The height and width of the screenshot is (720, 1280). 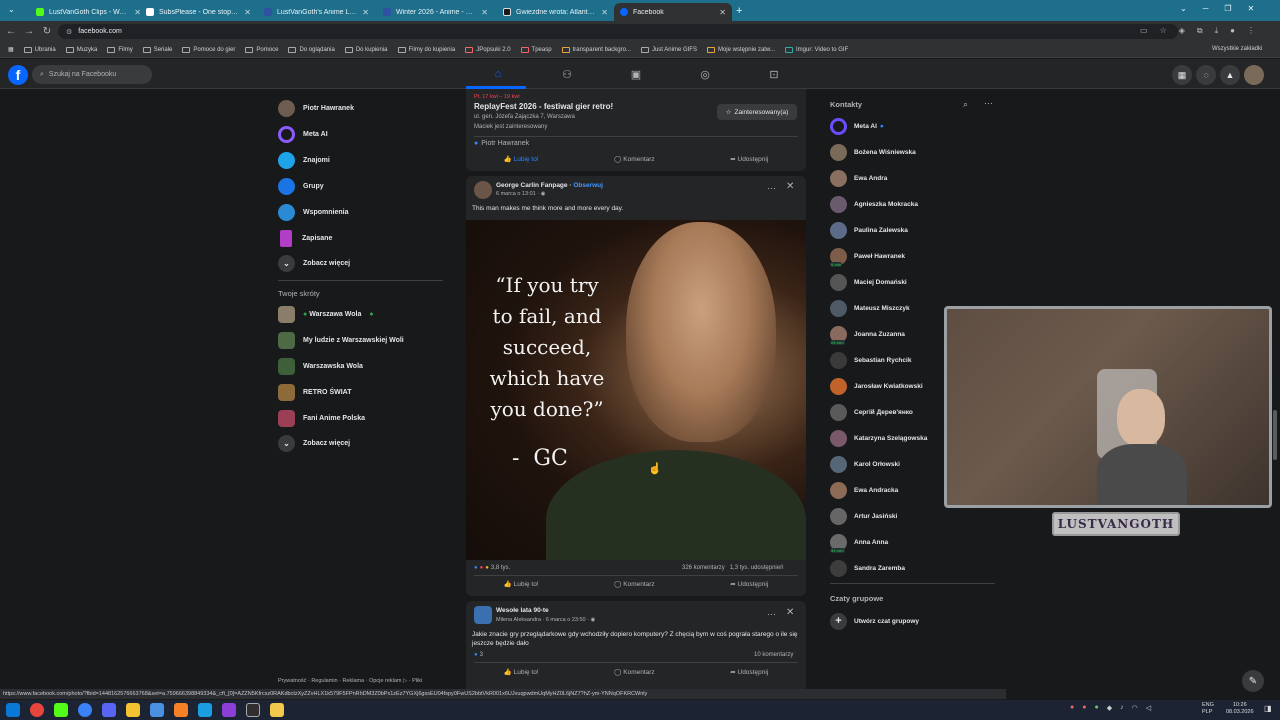 What do you see at coordinates (668, 49) in the screenshot?
I see `bookmark-item: Just Anime GIFS` at bounding box center [668, 49].